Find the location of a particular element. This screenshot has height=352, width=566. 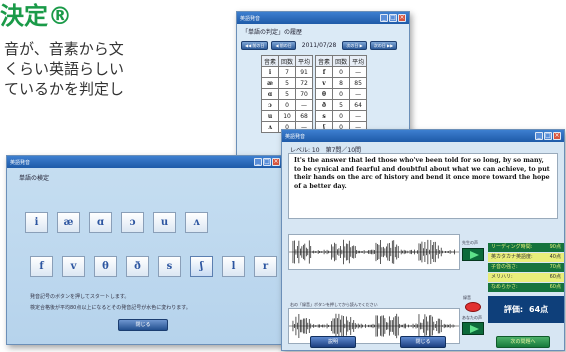

model-waveform is located at coordinates (374, 252).